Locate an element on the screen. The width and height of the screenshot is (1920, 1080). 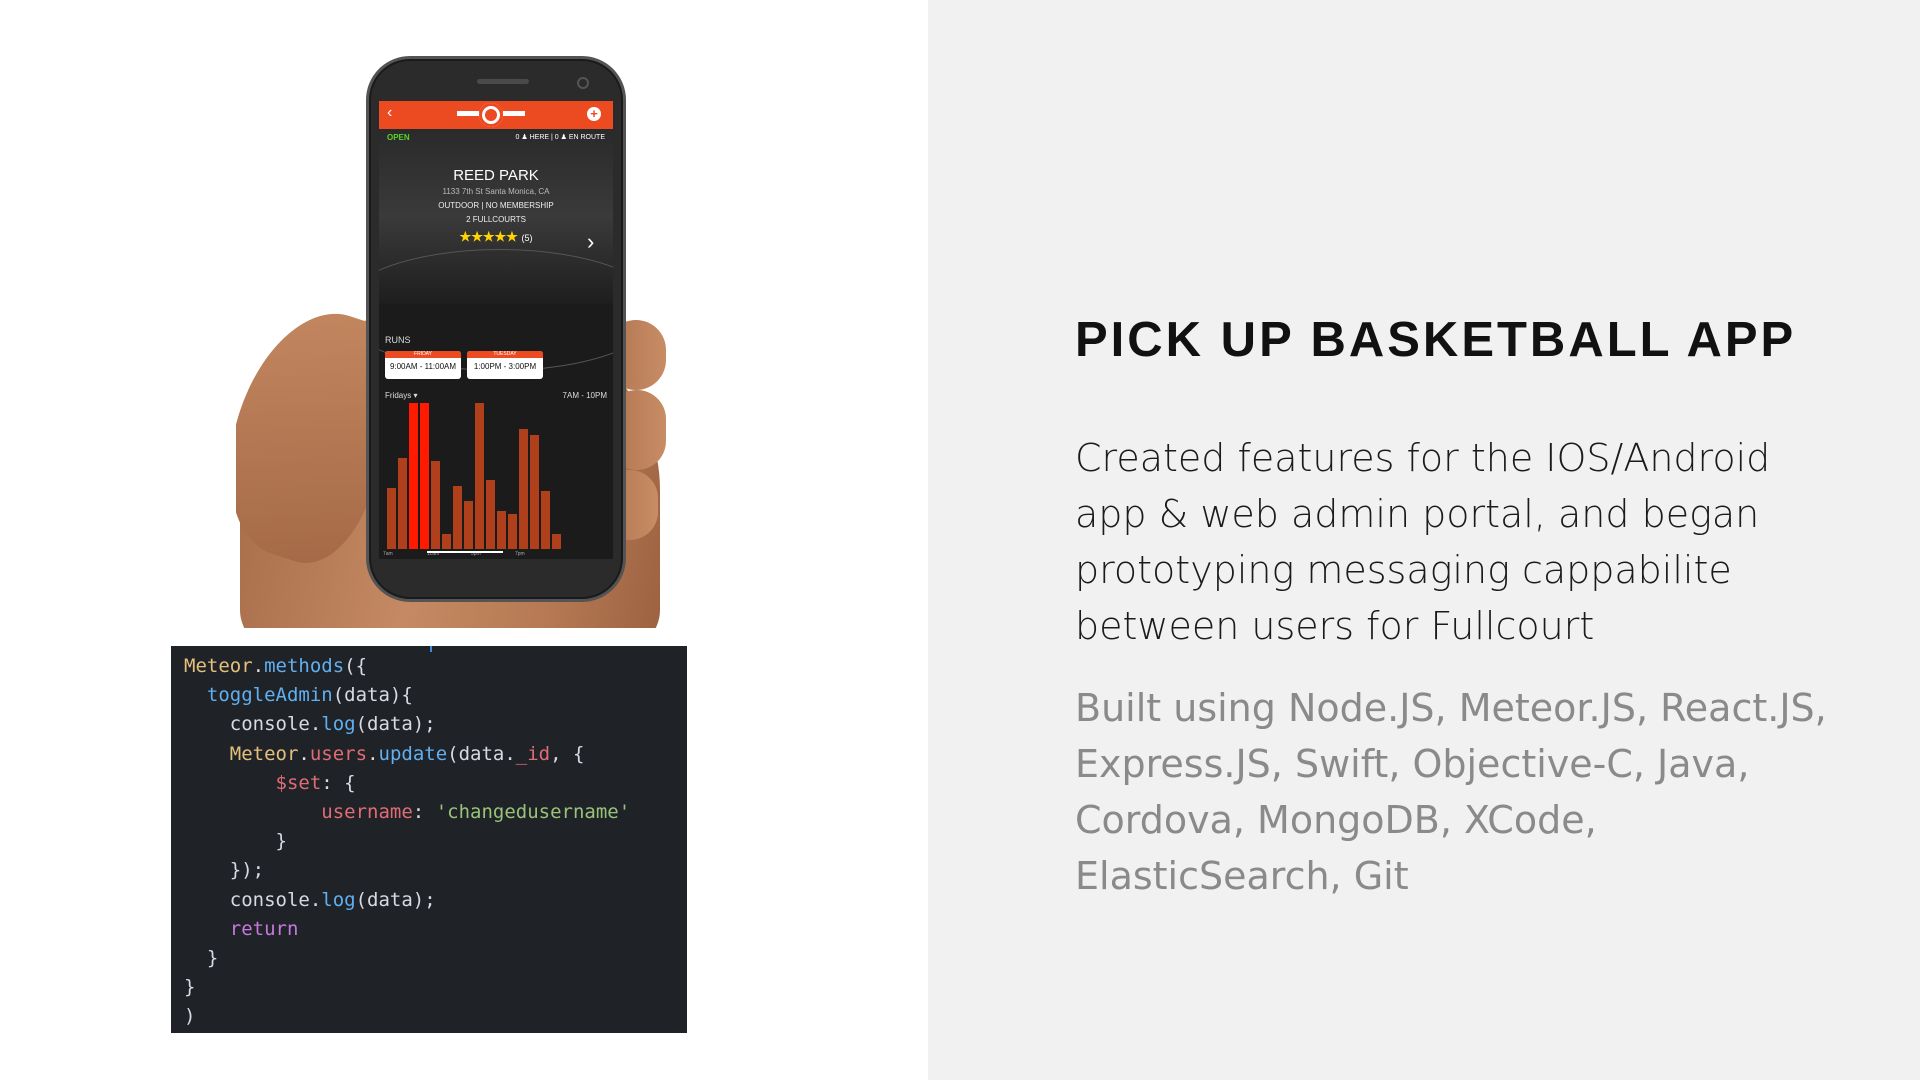
run-card: TUESDAY 1:00PM - 3:00PM is located at coordinates (505, 365).